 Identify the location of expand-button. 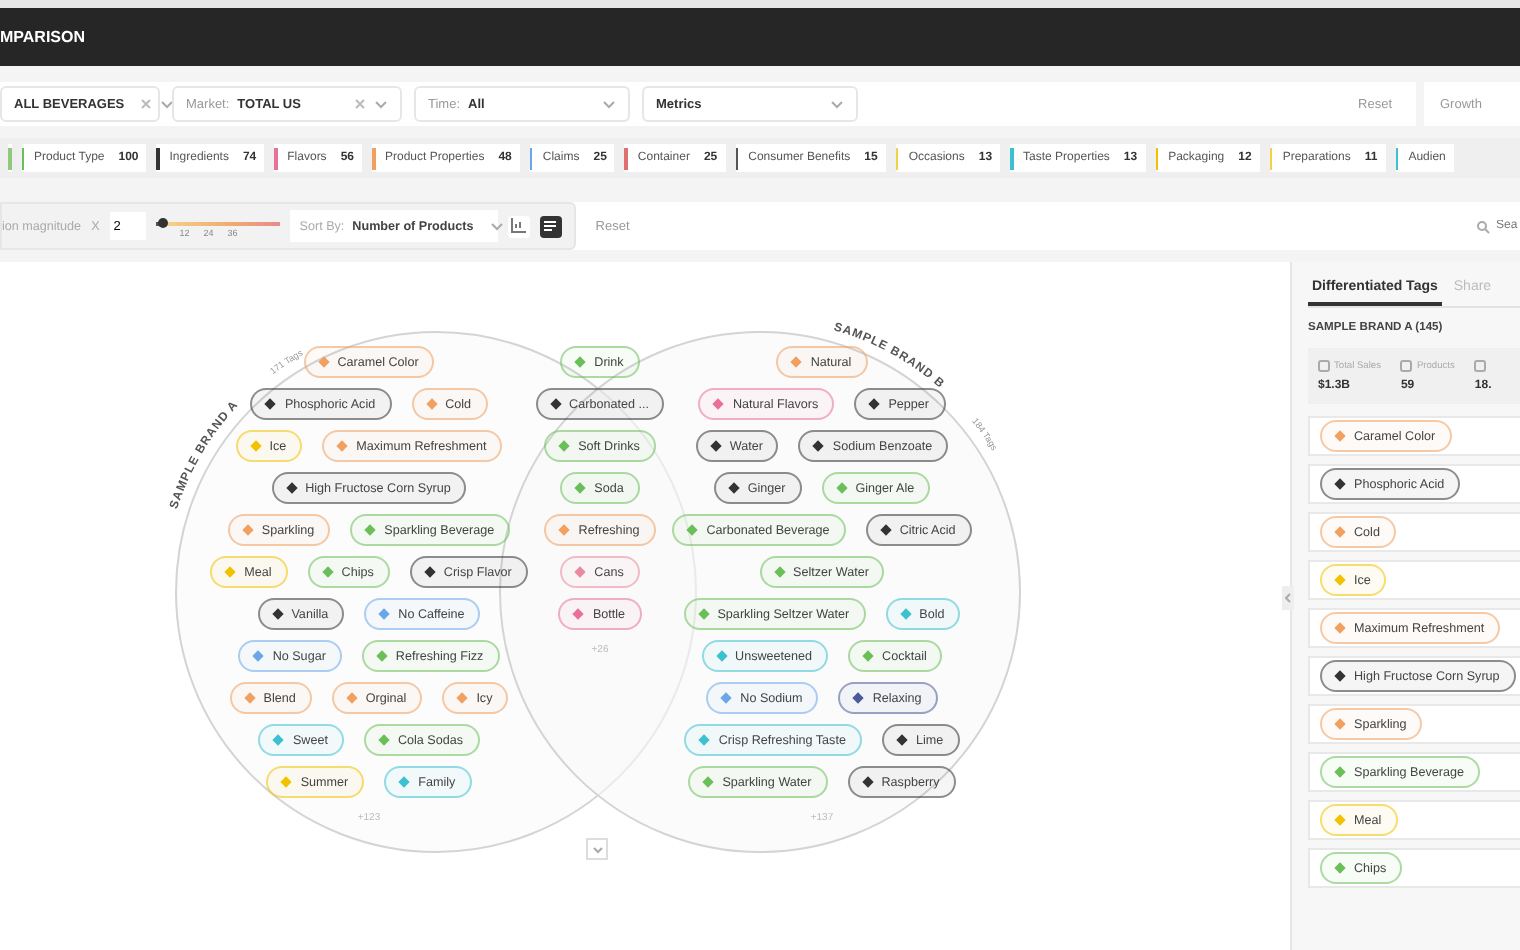
(597, 849).